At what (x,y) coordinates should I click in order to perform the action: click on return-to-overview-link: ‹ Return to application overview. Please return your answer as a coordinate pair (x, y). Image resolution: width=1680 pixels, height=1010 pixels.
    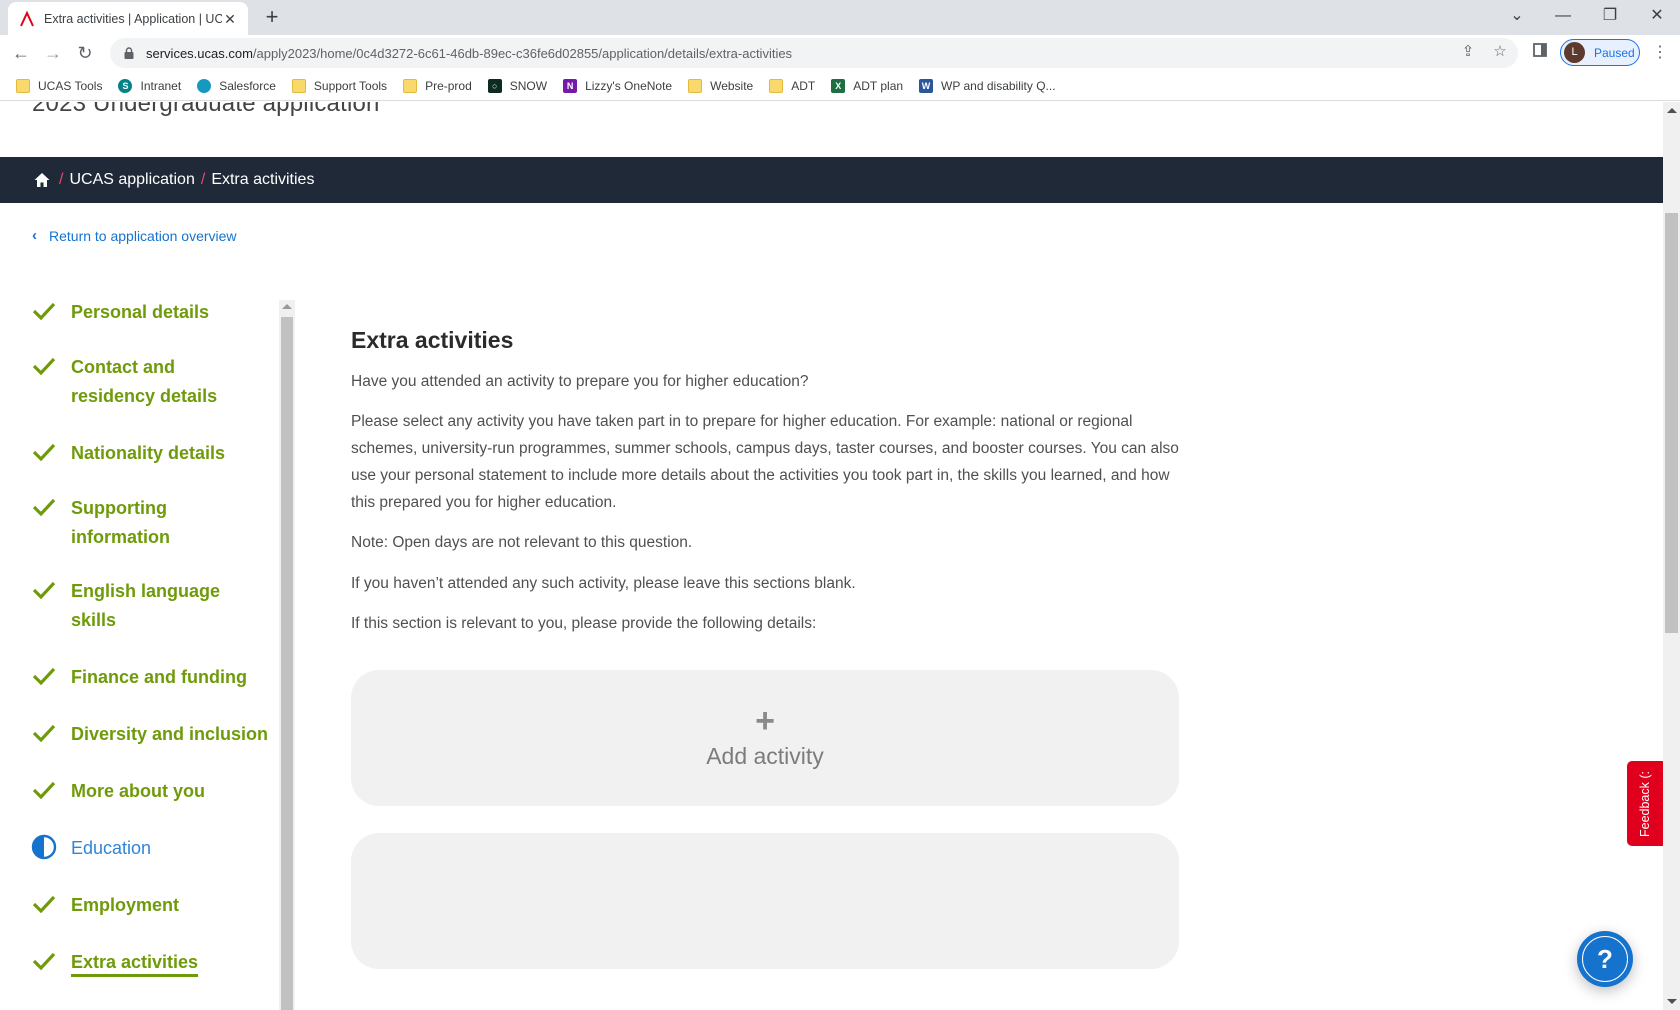
    Looking at the image, I should click on (134, 235).